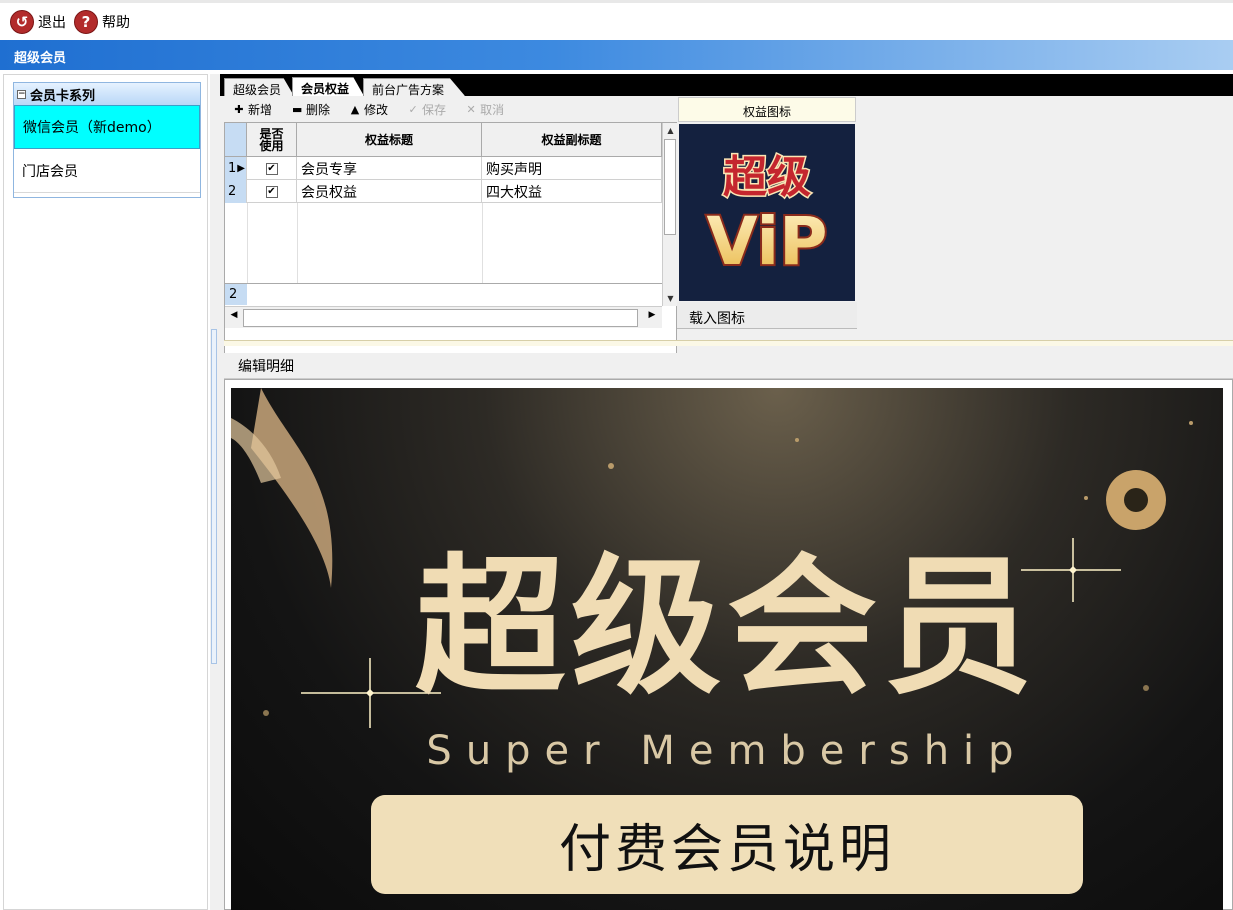 This screenshot has width=1233, height=910. What do you see at coordinates (253, 109) in the screenshot?
I see `add-button: ✚ 新增` at bounding box center [253, 109].